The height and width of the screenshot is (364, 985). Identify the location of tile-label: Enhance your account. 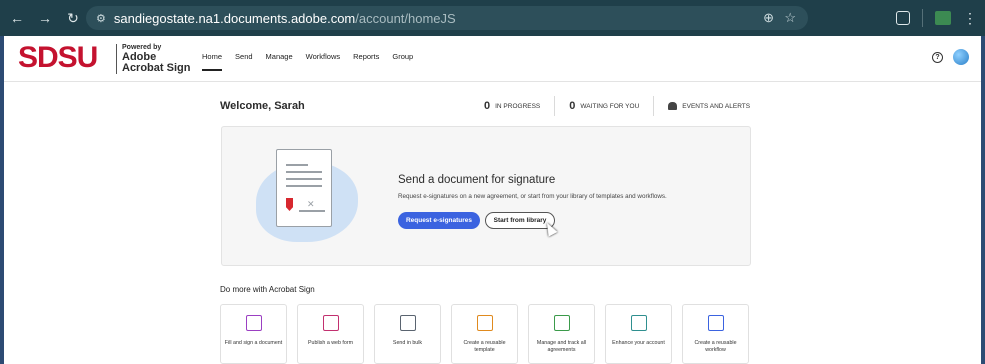
(638, 343).